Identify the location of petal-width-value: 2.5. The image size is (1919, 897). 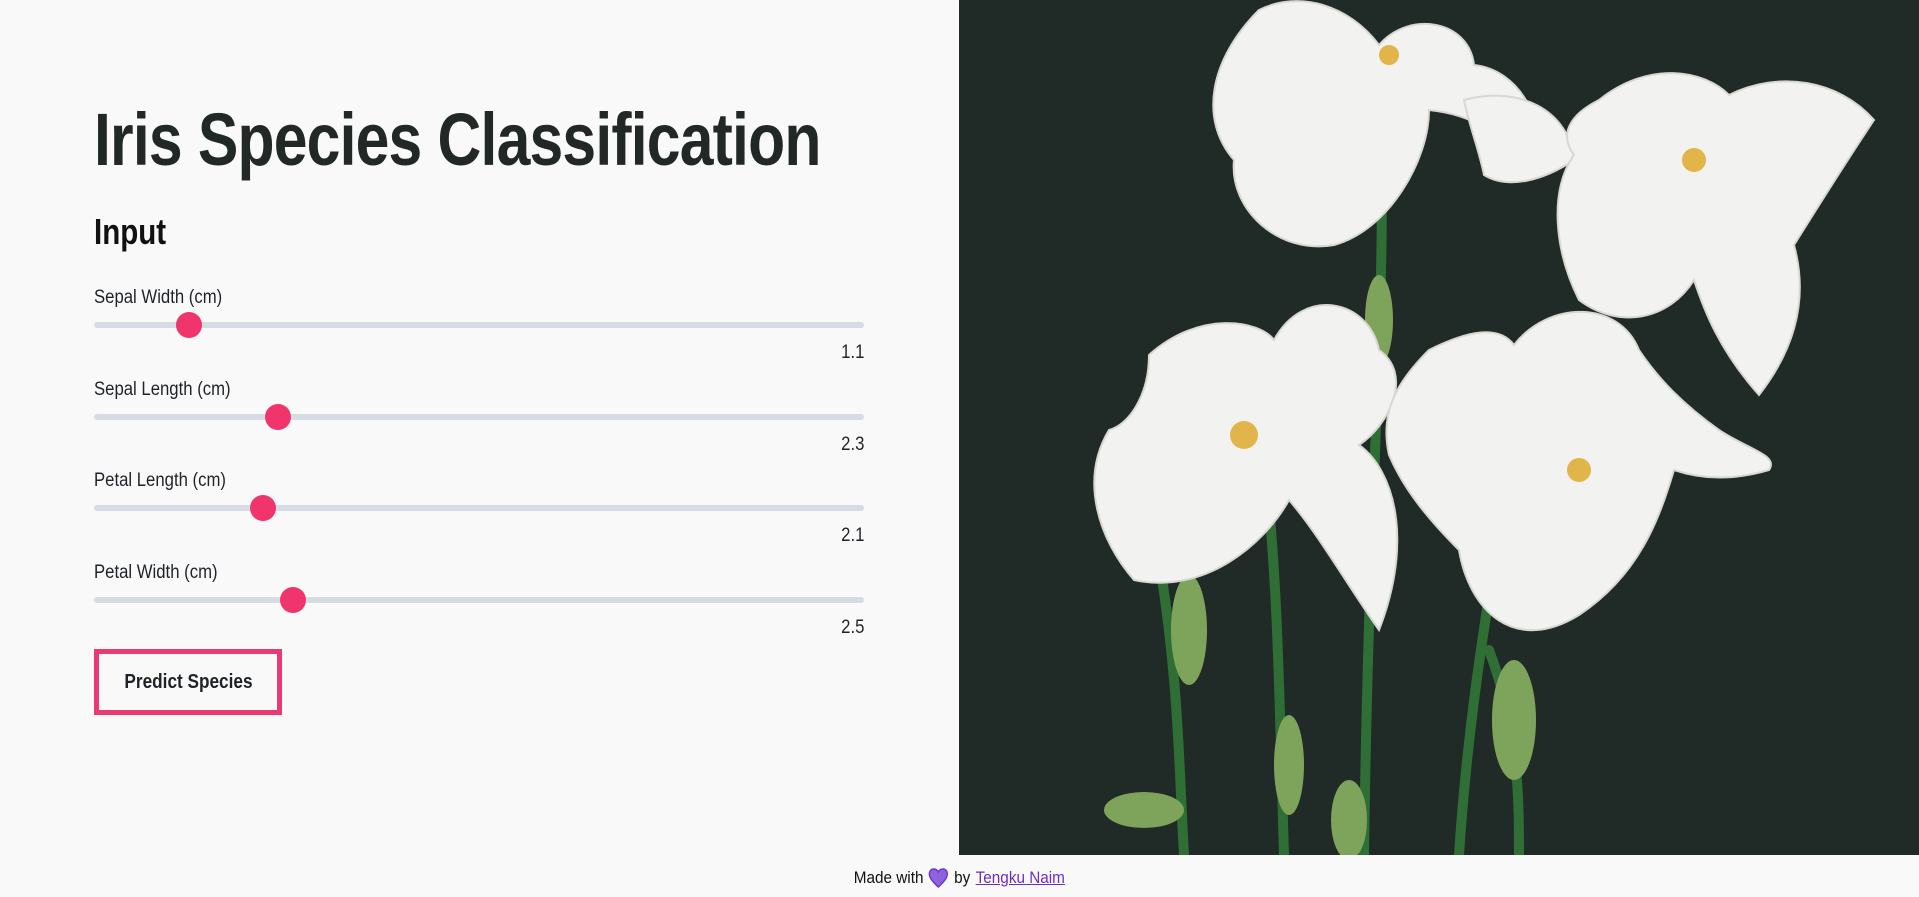
(852, 627).